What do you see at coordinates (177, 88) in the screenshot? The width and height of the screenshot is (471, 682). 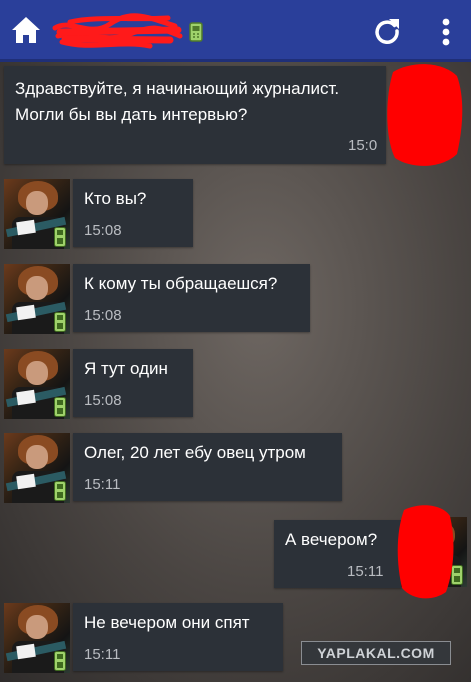 I see `message-text: Здравствуйте, я начинающий журналист.` at bounding box center [177, 88].